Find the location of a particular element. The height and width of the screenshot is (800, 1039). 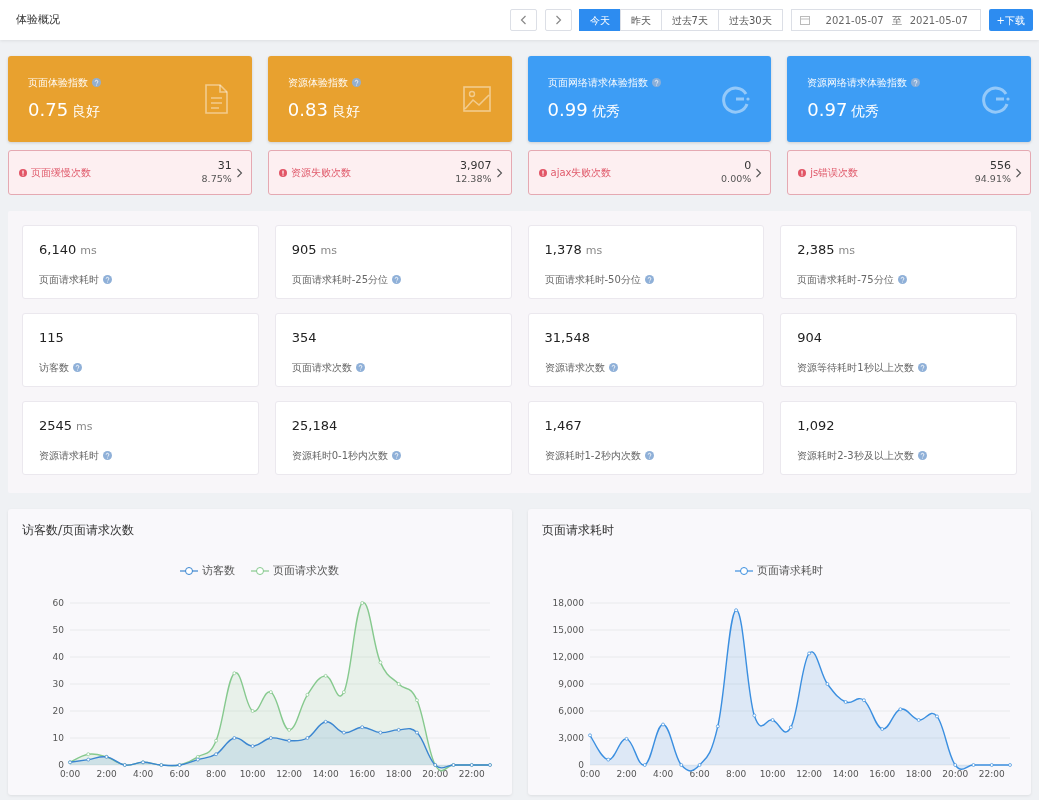

alert-count: 3,907 is located at coordinates (475, 165).